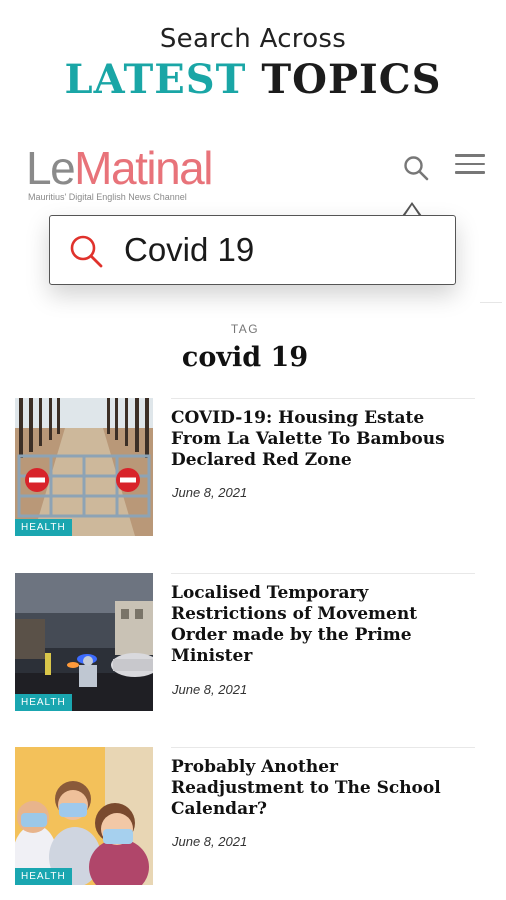  I want to click on promo-dark-word: TOPICS, so click(351, 79).